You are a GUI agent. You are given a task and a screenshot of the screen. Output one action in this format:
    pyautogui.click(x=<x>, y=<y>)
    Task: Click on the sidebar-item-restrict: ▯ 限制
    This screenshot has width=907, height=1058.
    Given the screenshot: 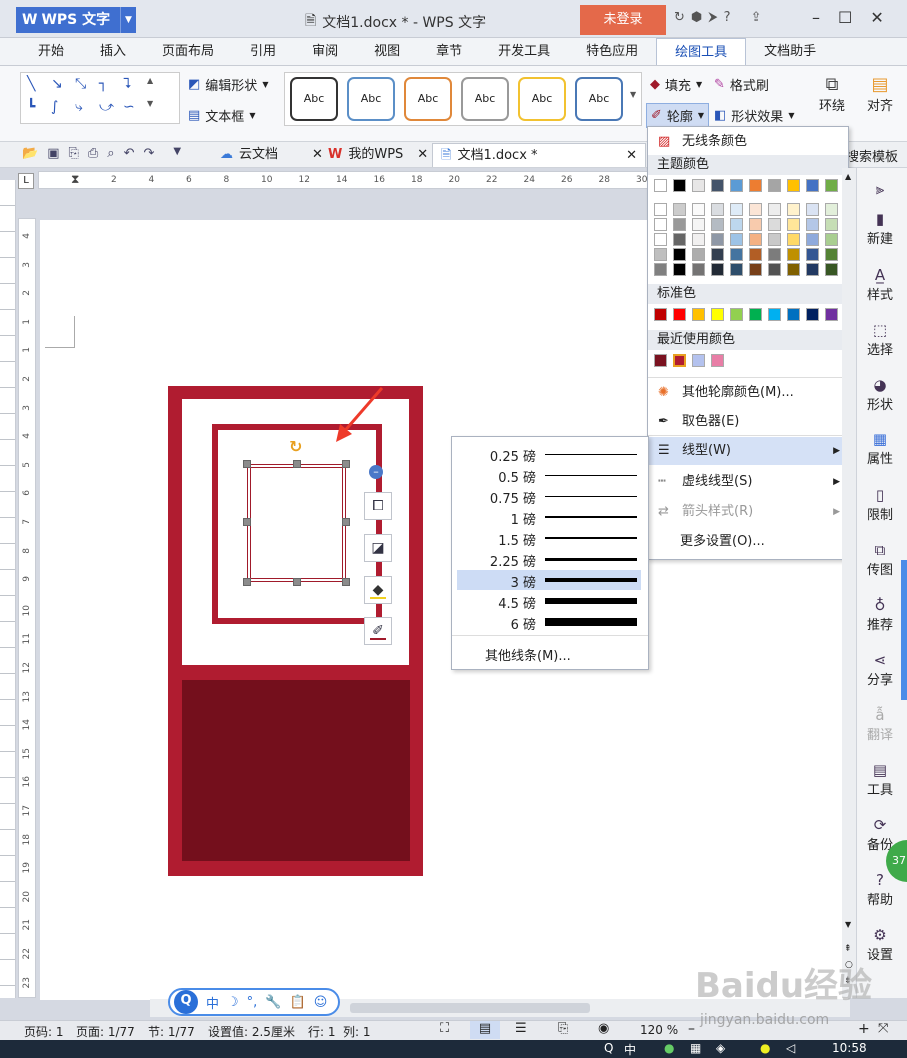 What is the action you would take?
    pyautogui.click(x=880, y=504)
    